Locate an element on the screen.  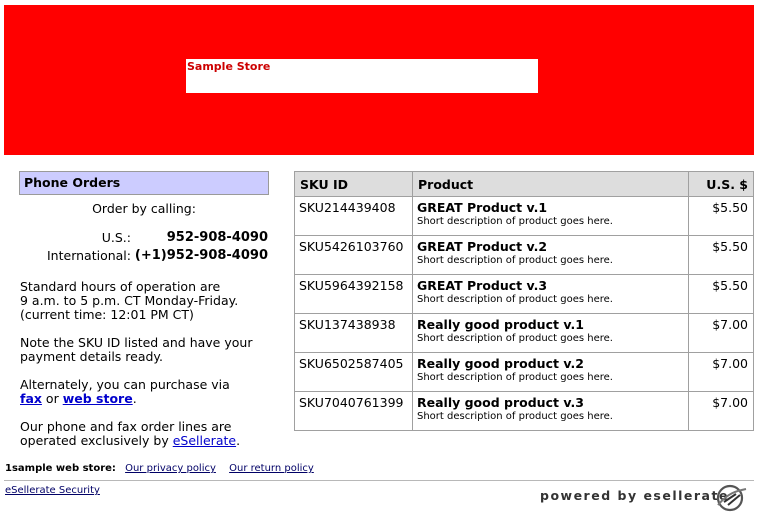
web-store-link: web store is located at coordinates (98, 398).